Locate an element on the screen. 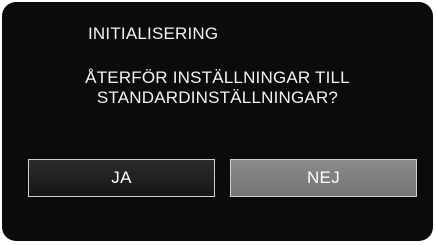 The height and width of the screenshot is (245, 436). dialog-question-line-2: STANDARDINSTÄLLNINGAR? is located at coordinates (217, 97).